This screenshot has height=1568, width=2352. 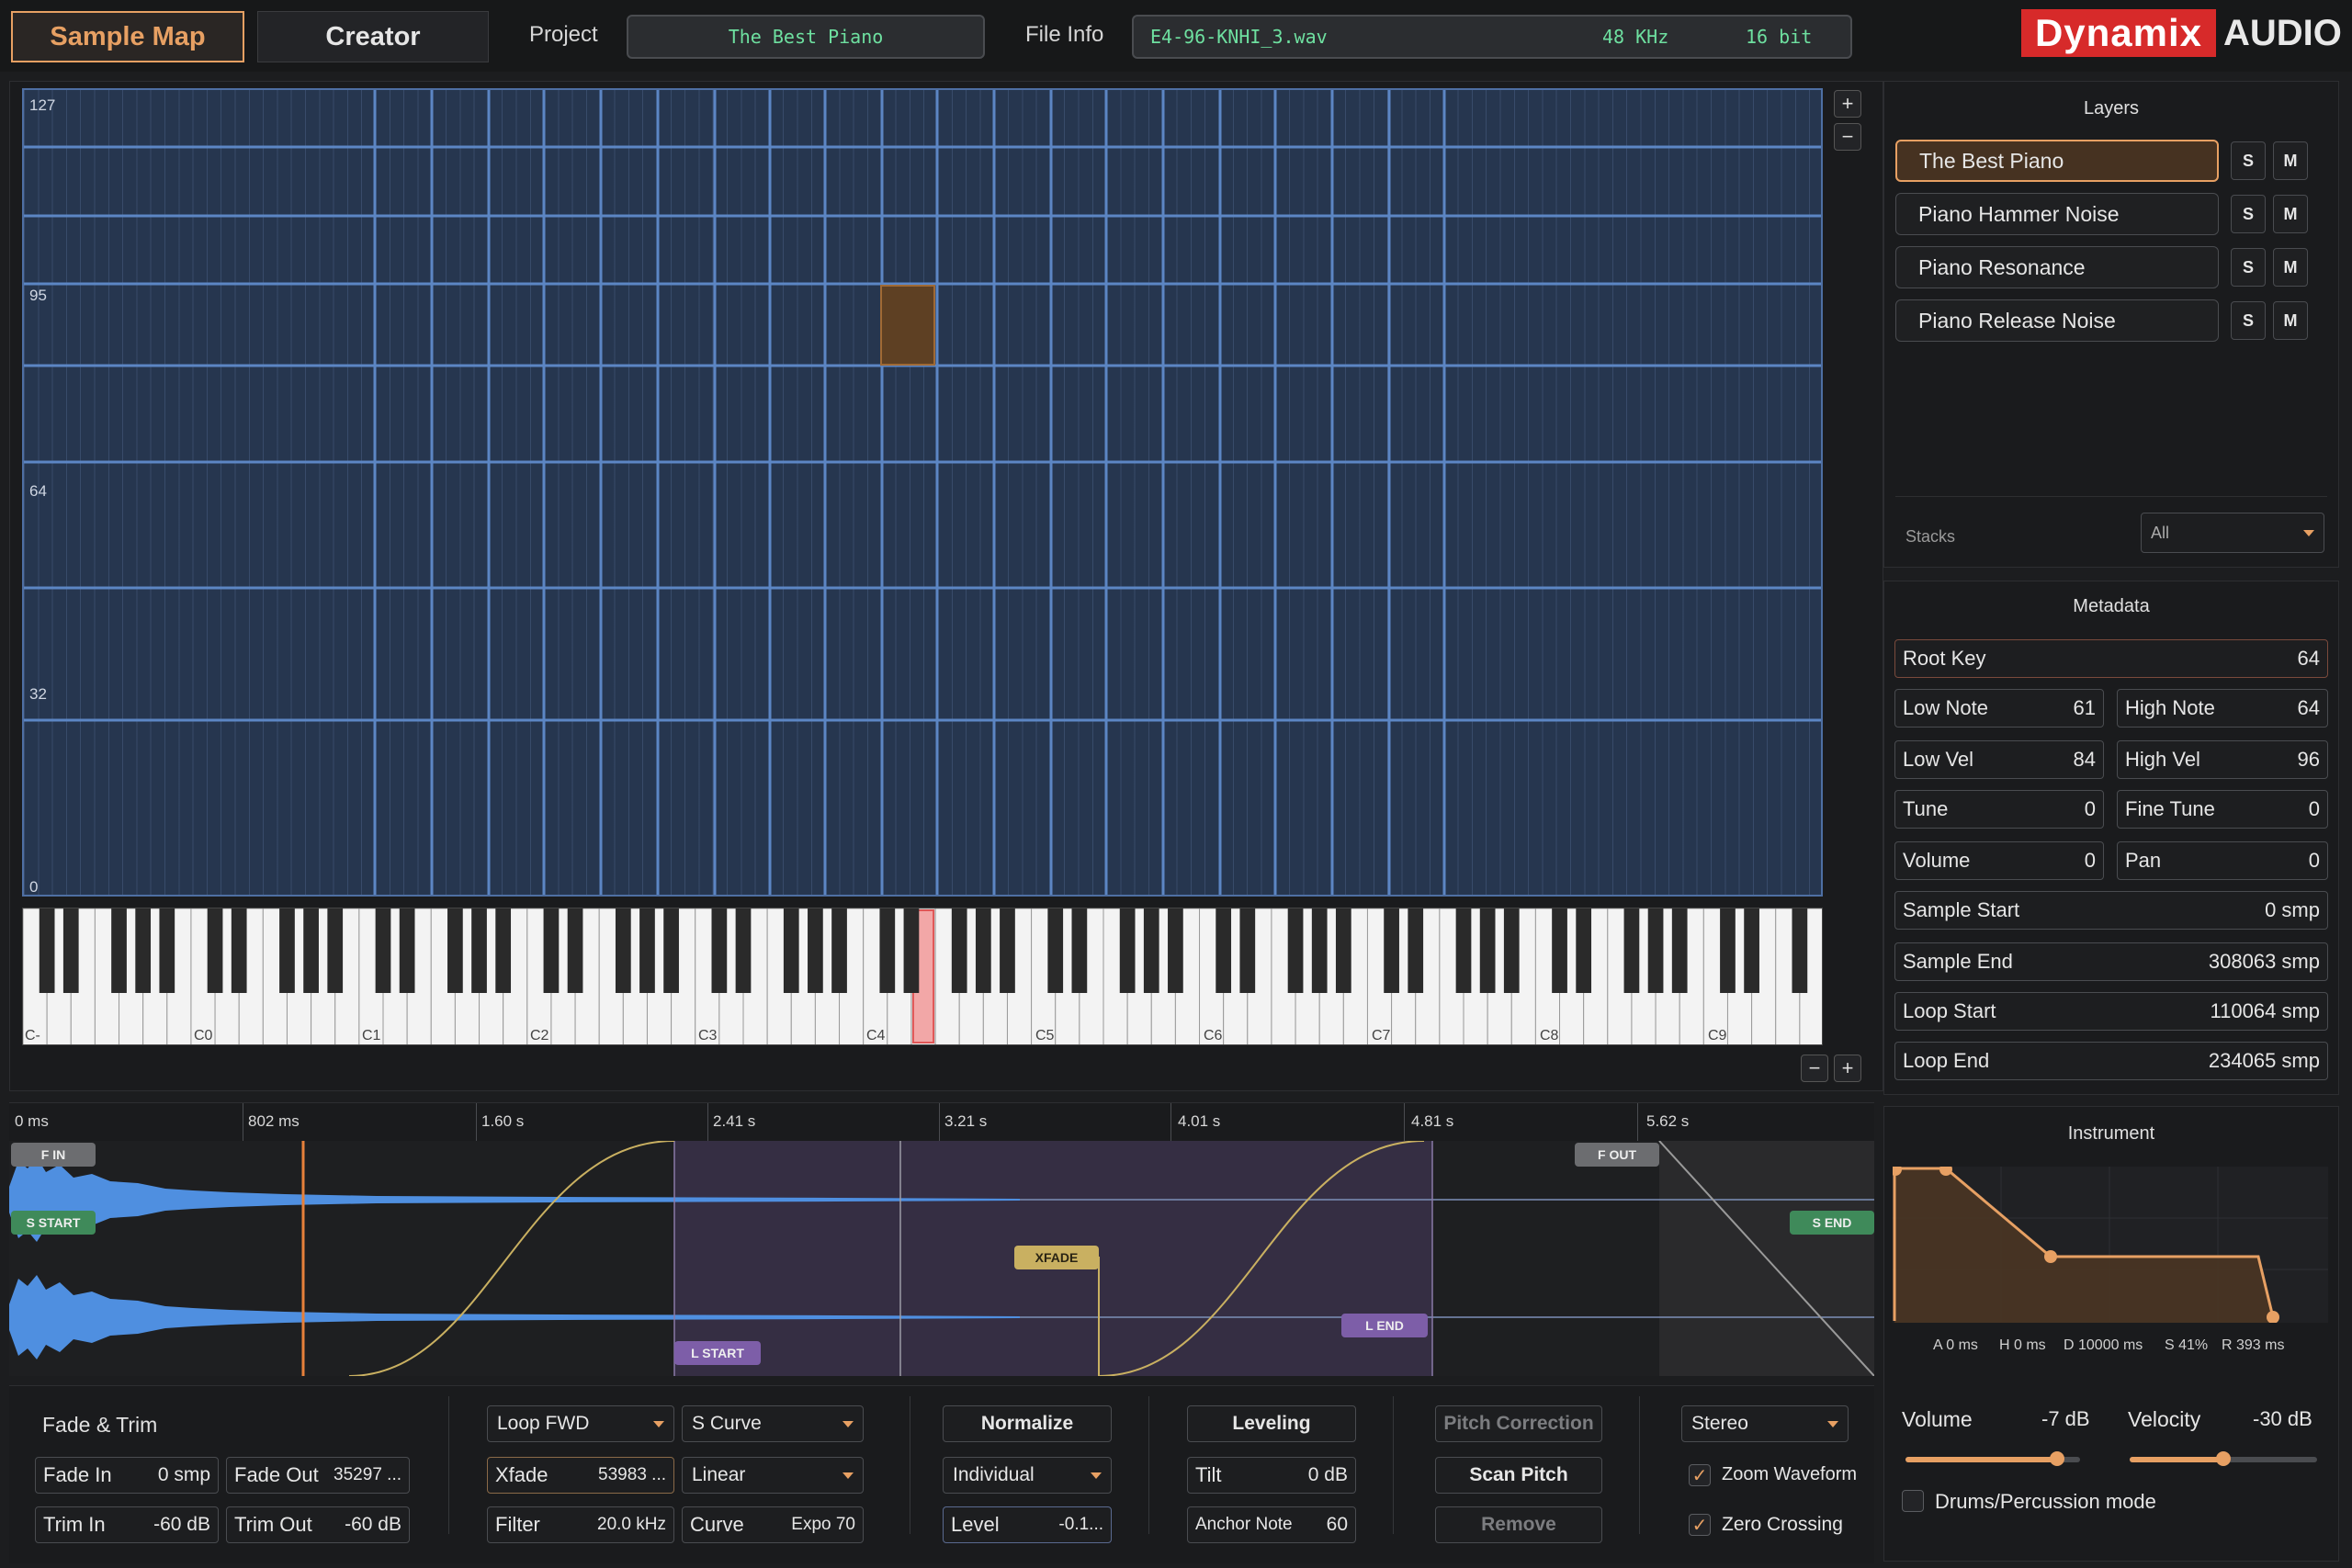 What do you see at coordinates (2308, 759) in the screenshot?
I see `high-vel-value: 96` at bounding box center [2308, 759].